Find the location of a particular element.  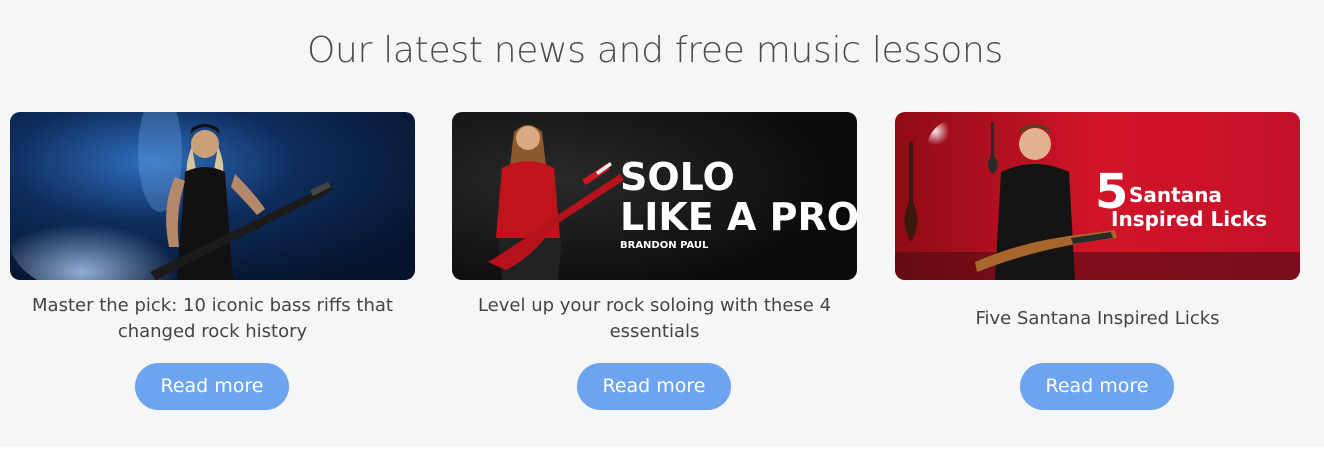

section-title: Our latest news and free music lessons is located at coordinates (655, 50).